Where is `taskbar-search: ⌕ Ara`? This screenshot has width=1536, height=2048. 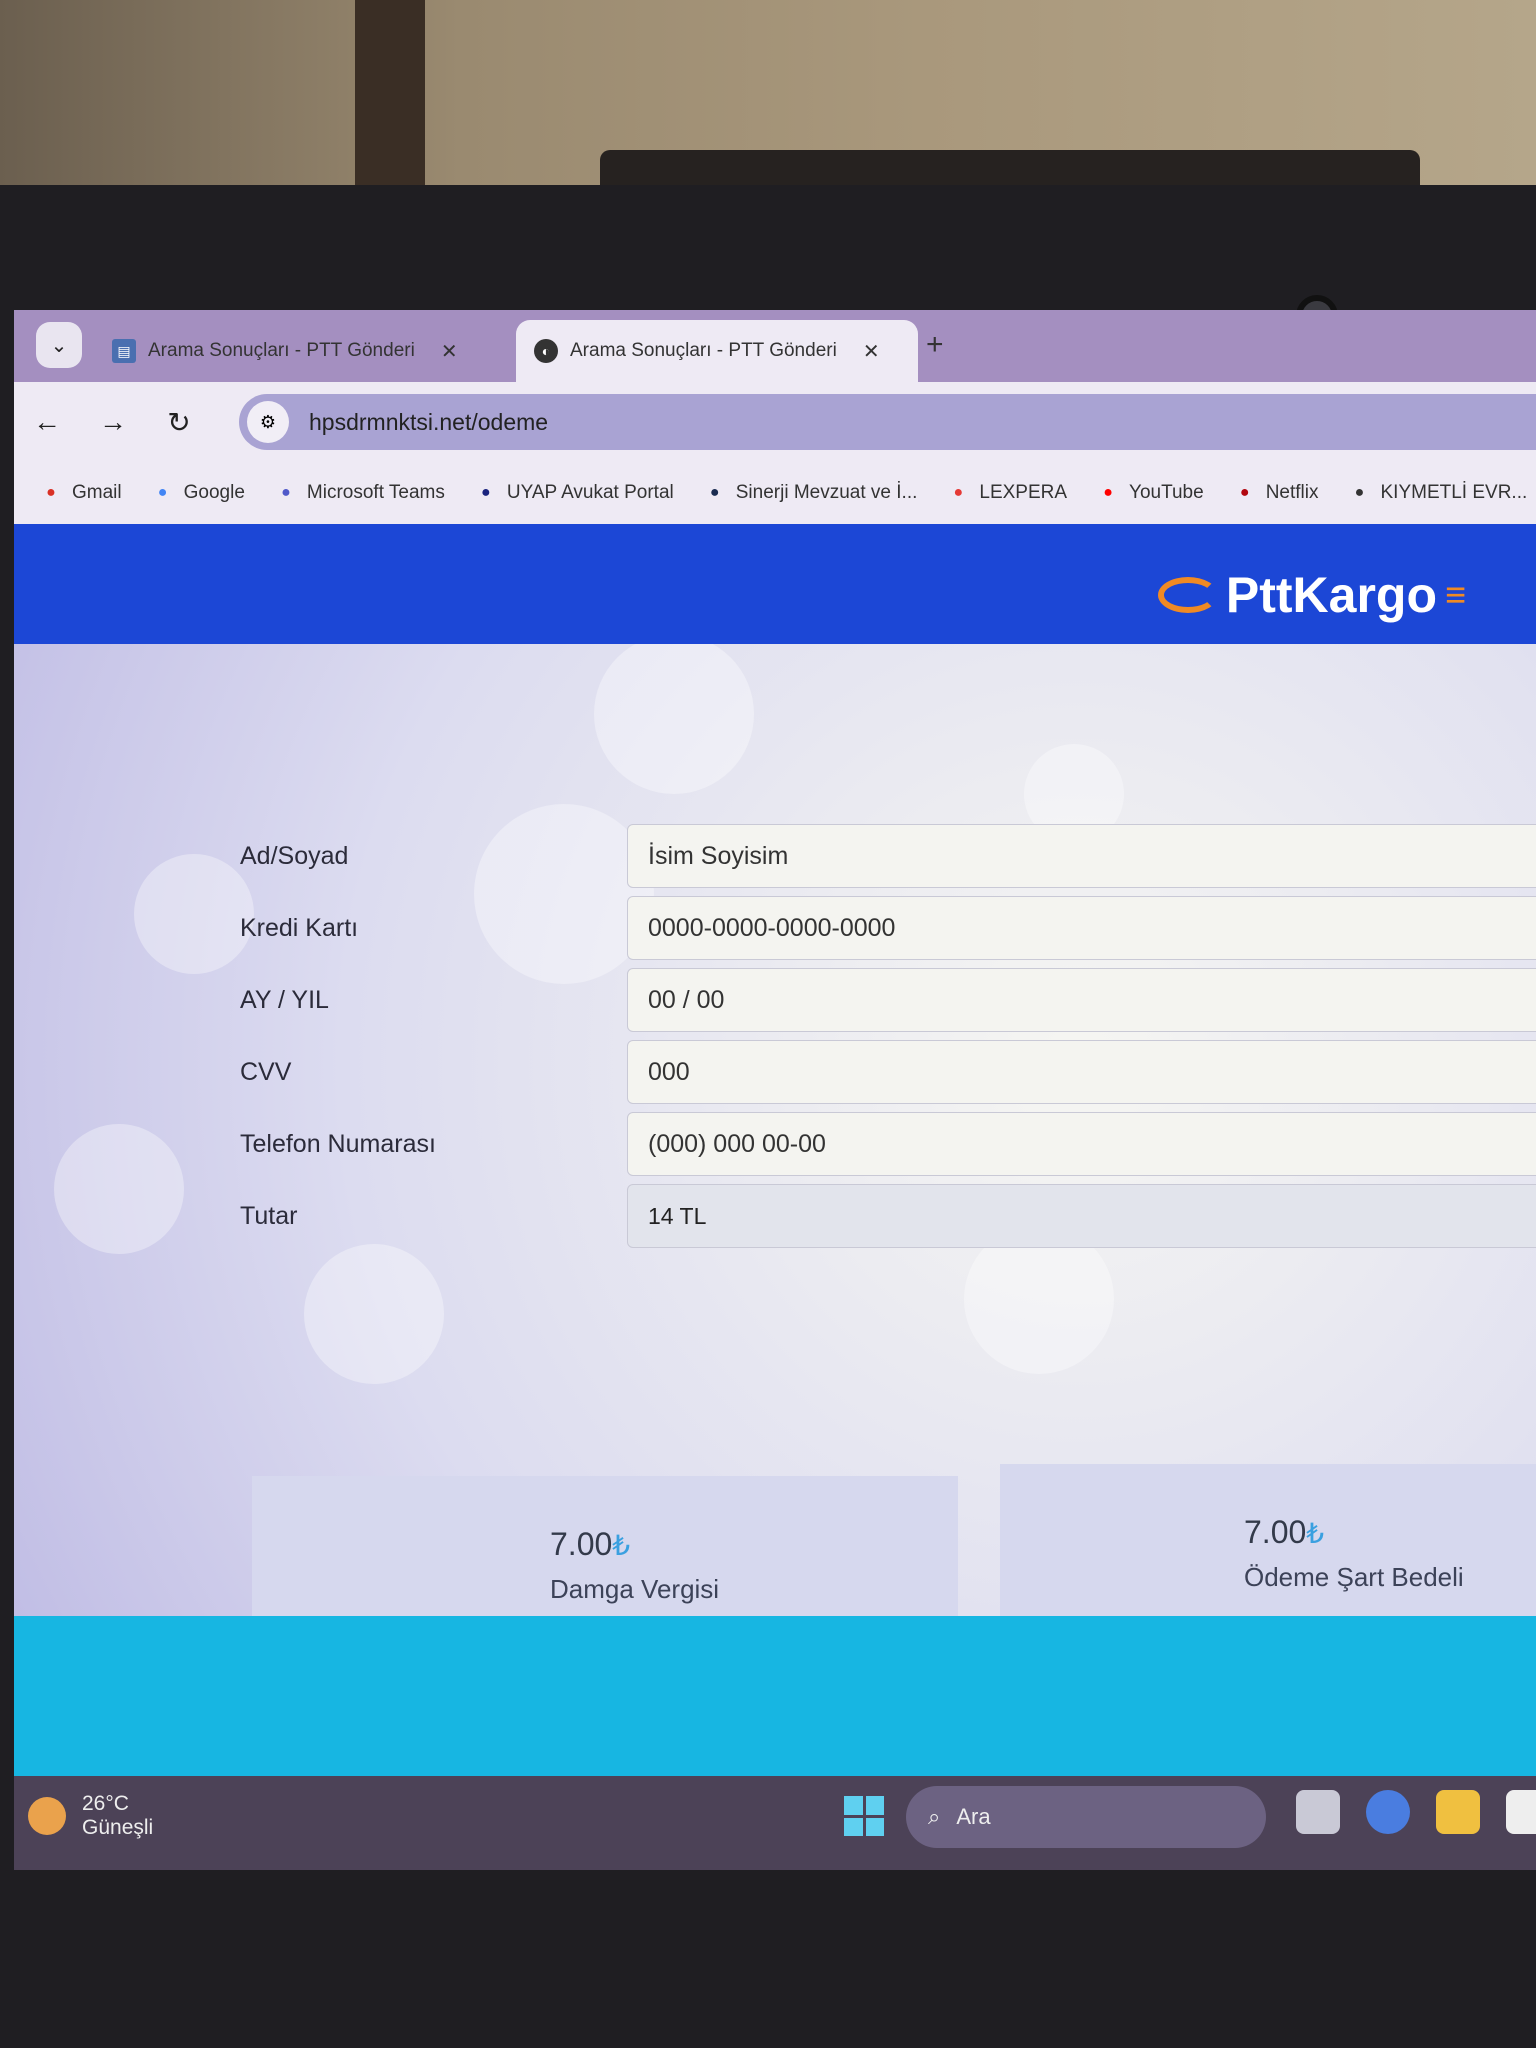
taskbar-search: ⌕ Ara is located at coordinates (1086, 1817).